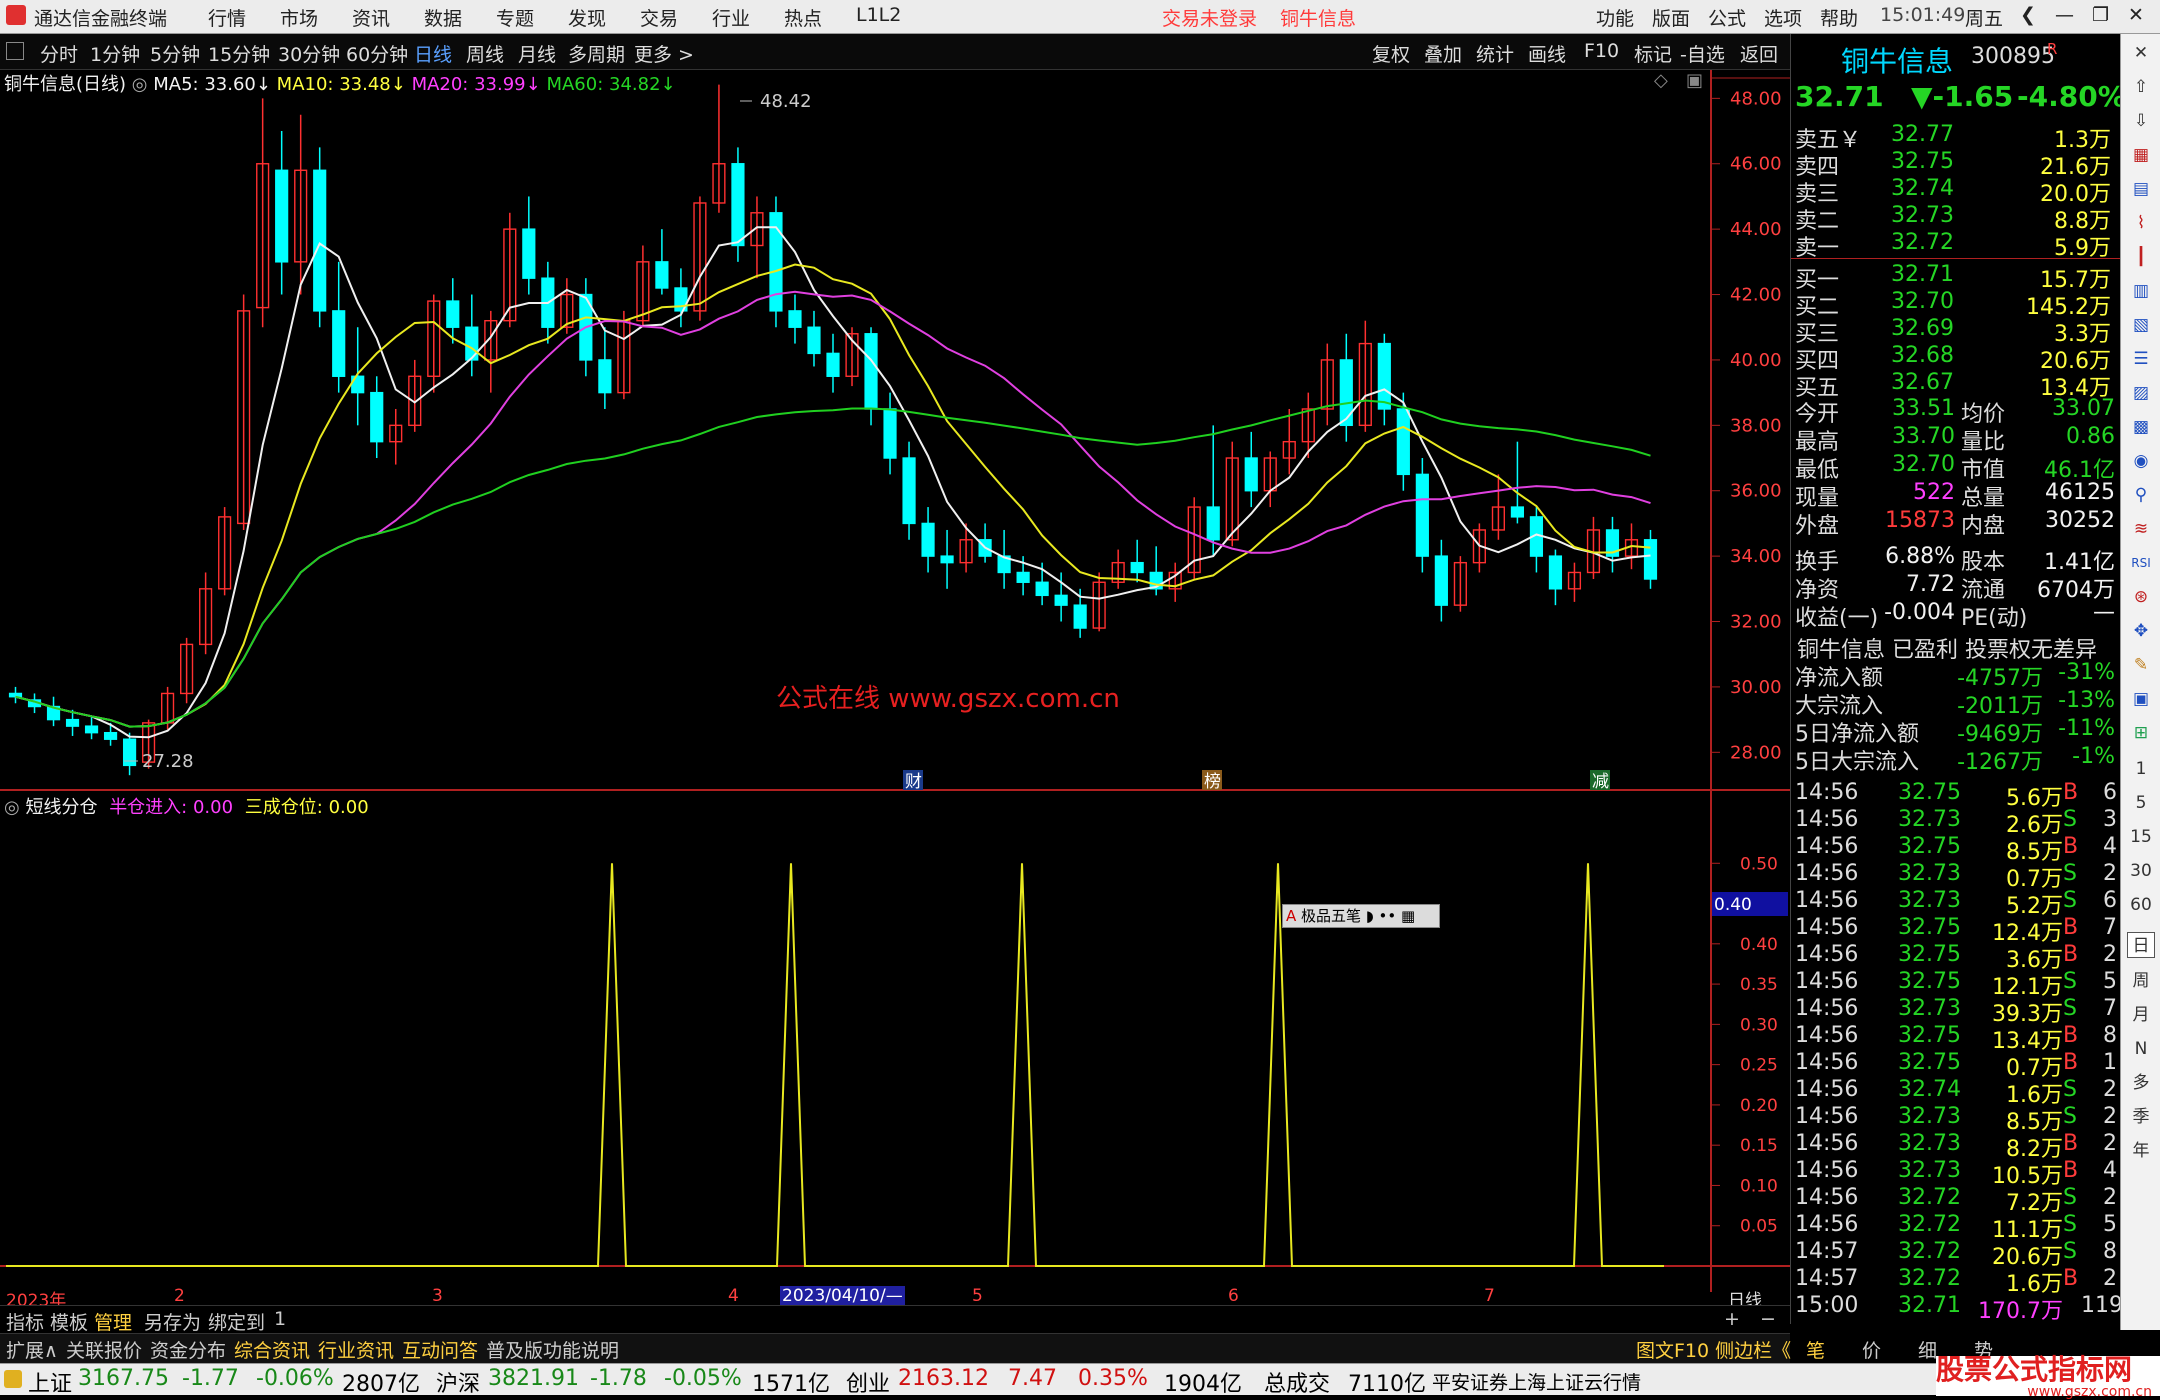 Image resolution: width=2160 pixels, height=1400 pixels. Describe the element at coordinates (1871, 1349) in the screenshot. I see `tab-price: 价` at that location.